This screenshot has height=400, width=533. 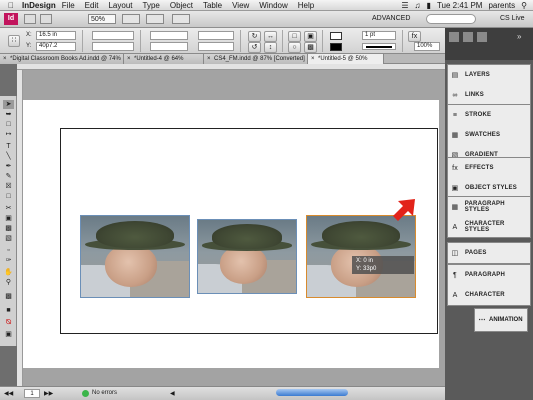 I want to click on drop-shadow-icon: fx, so click(x=414, y=36).